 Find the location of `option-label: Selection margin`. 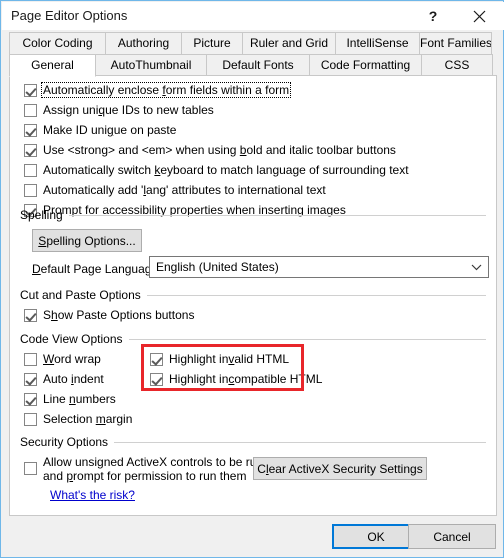

option-label: Selection margin is located at coordinates (88, 419).